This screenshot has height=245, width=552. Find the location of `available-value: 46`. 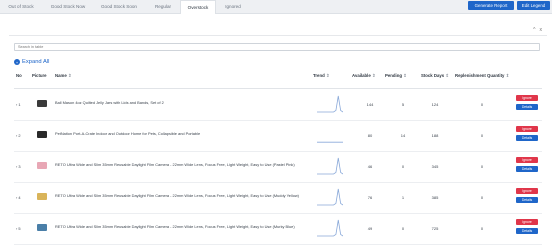

available-value: 46 is located at coordinates (370, 166).